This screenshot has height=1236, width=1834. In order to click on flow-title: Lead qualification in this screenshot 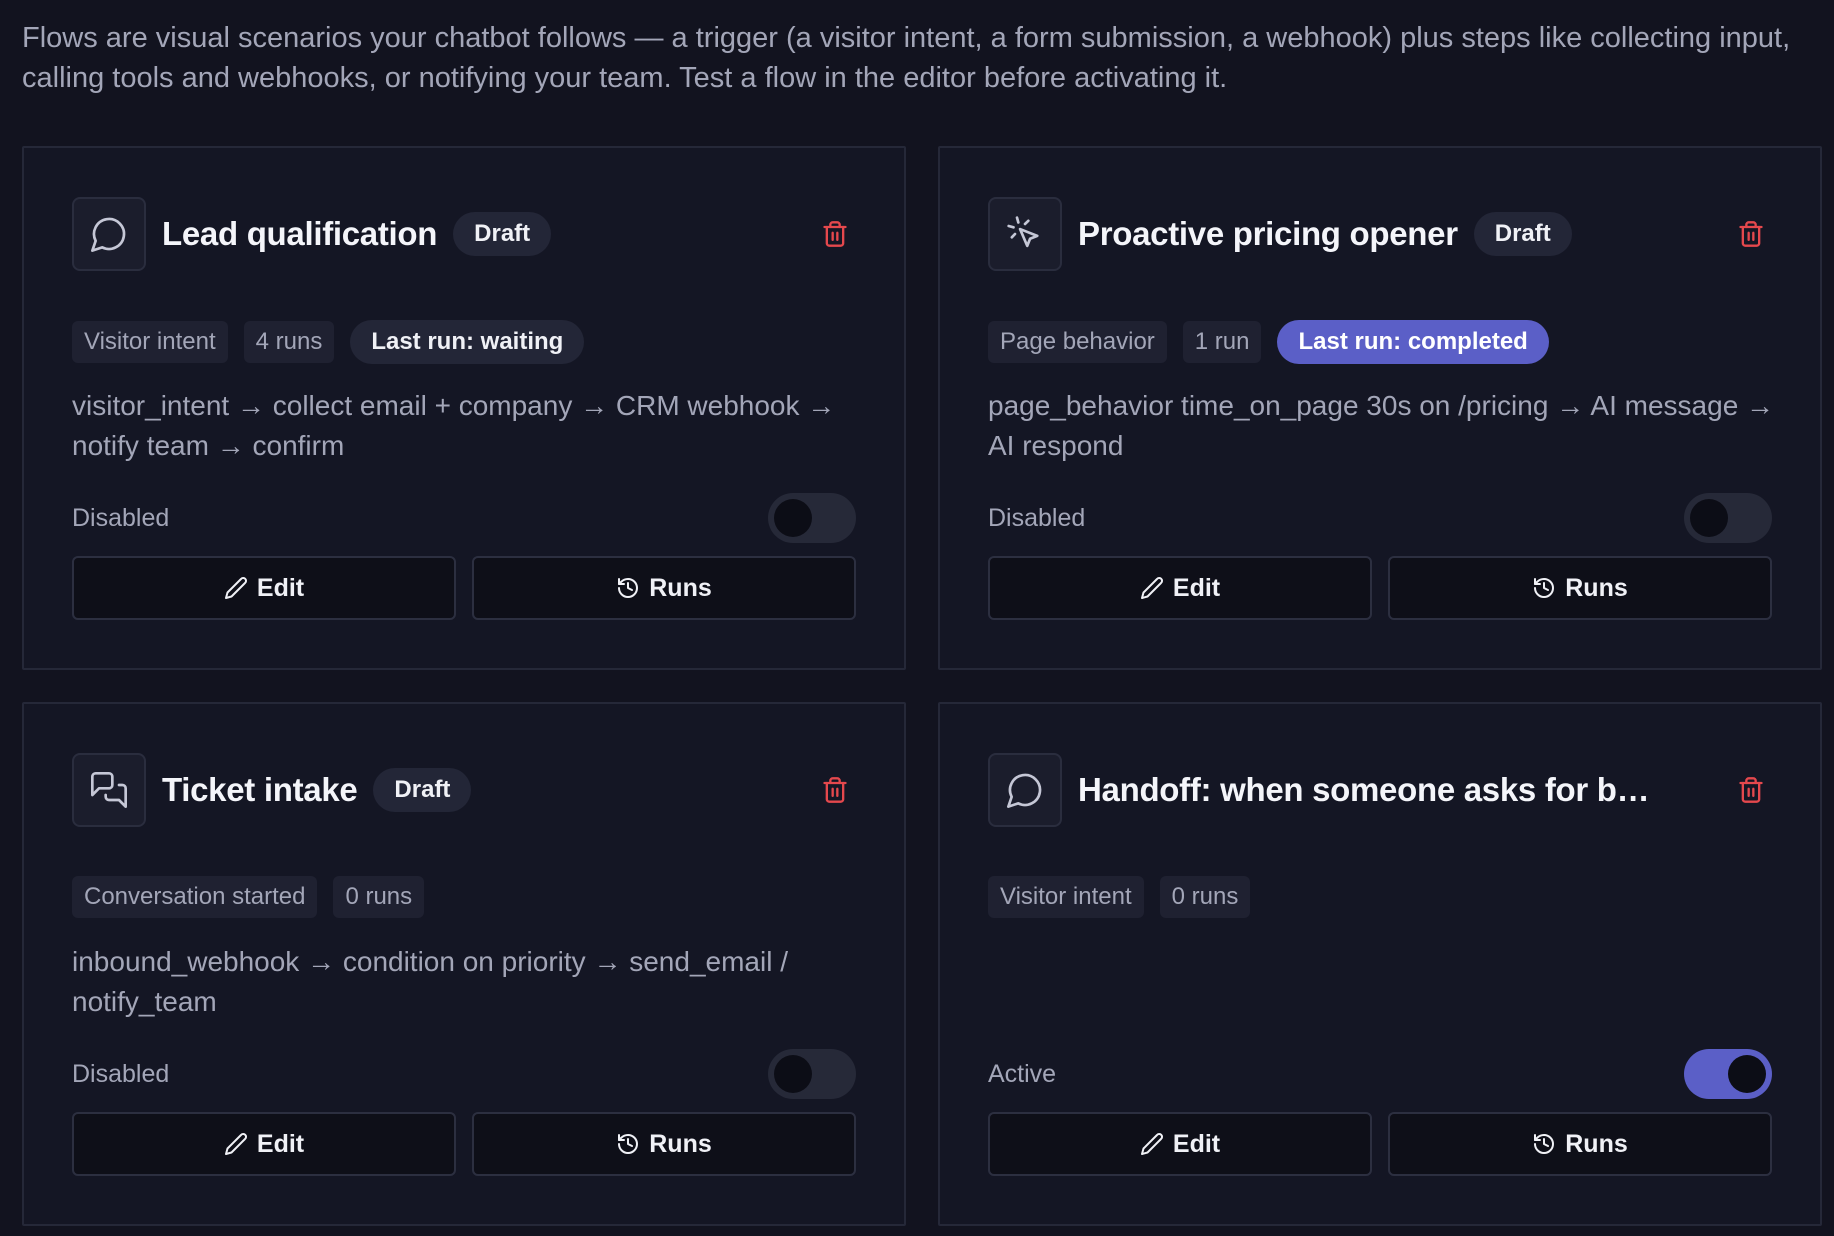, I will do `click(300, 233)`.